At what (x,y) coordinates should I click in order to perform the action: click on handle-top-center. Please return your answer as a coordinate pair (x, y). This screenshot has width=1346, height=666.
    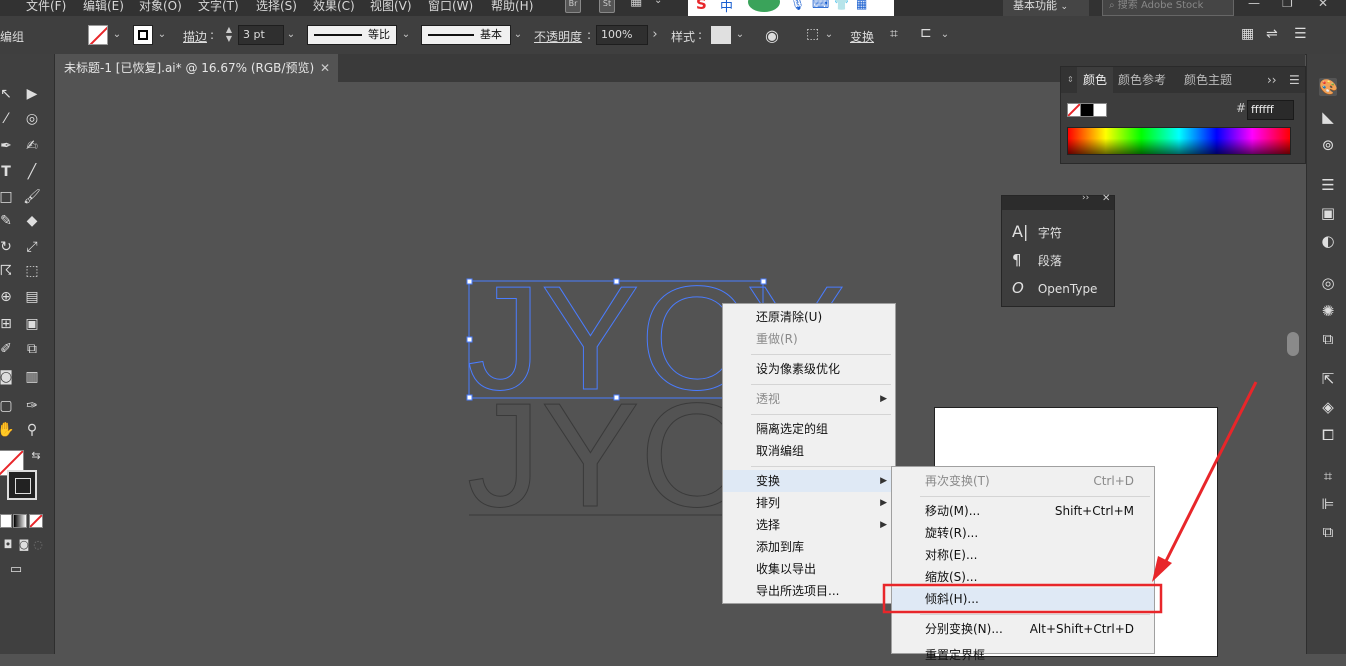
    Looking at the image, I should click on (616, 281).